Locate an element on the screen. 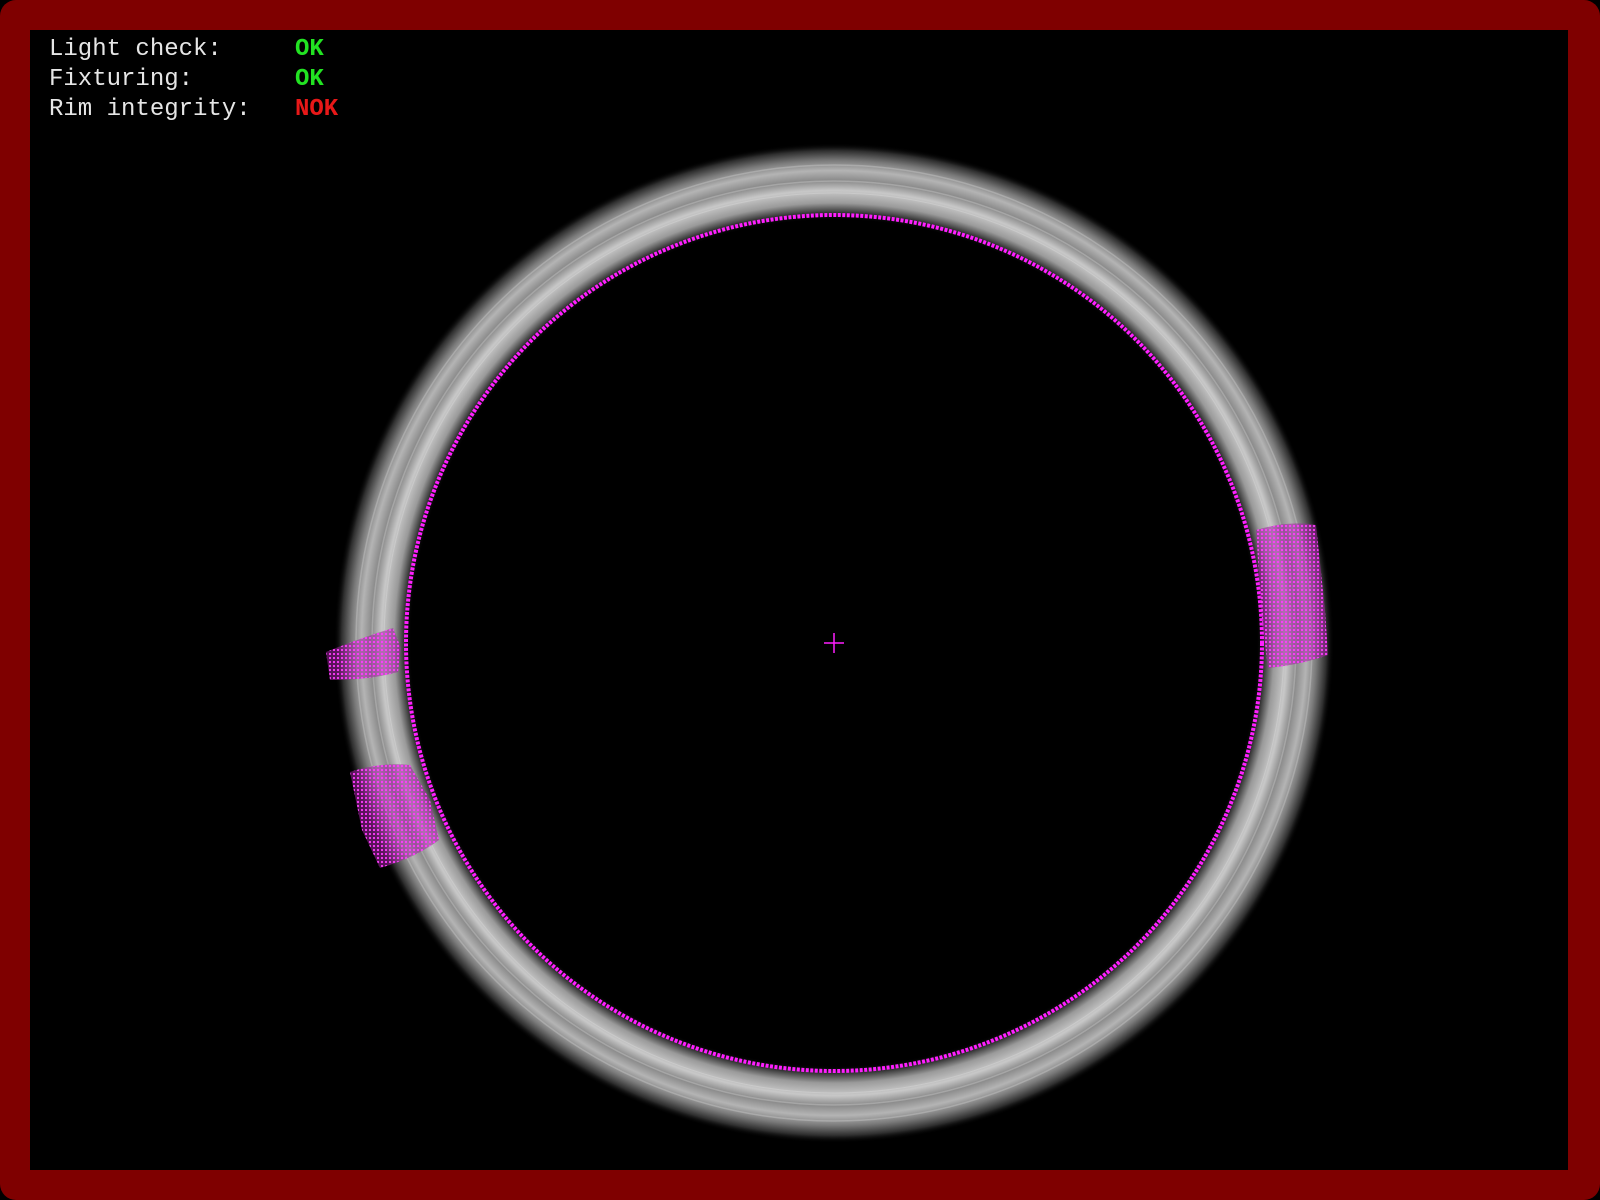  status-row-rim-integrity: Rim integrity: NOK is located at coordinates (193, 110).